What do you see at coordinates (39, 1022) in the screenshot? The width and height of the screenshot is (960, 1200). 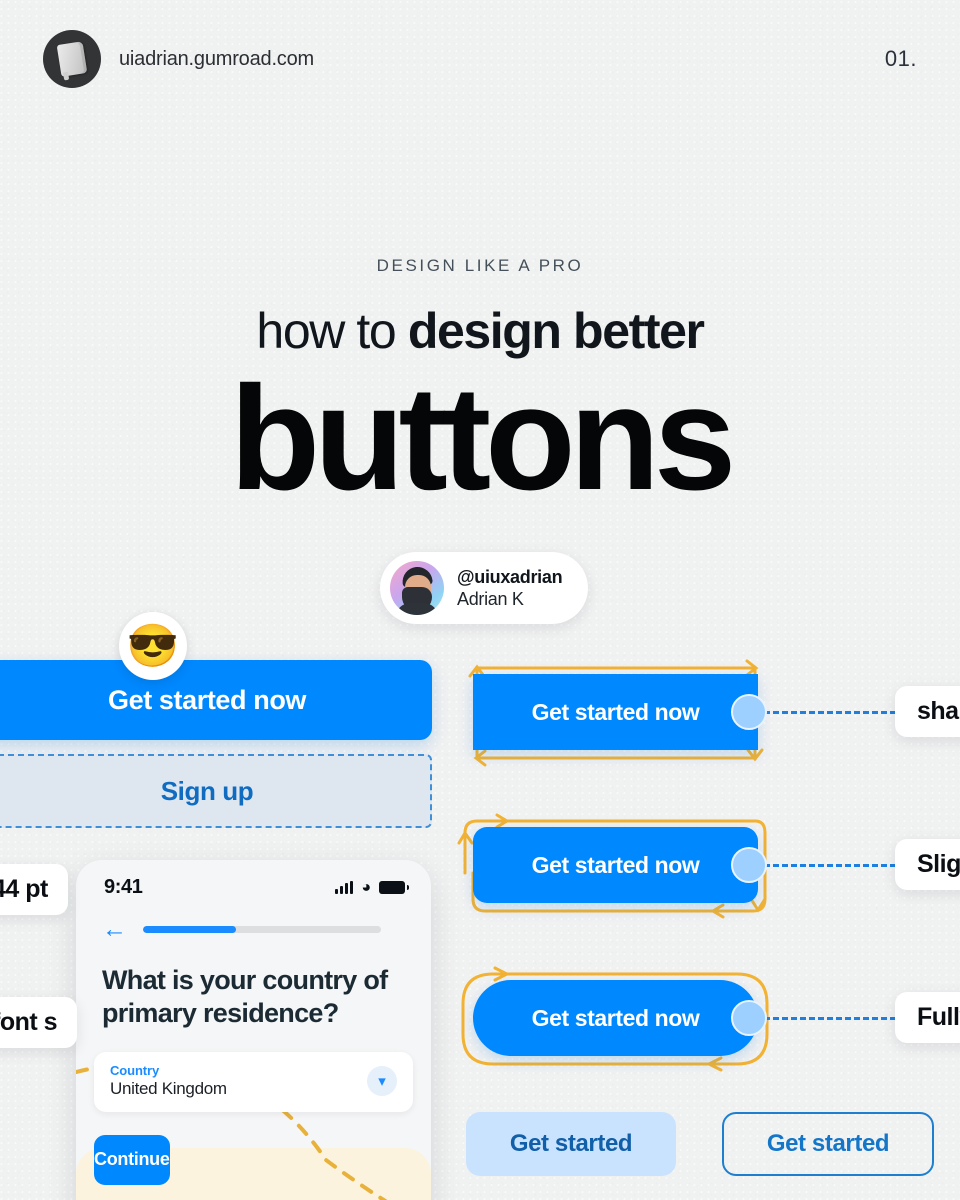 I see `font-size-label-tag: font s` at bounding box center [39, 1022].